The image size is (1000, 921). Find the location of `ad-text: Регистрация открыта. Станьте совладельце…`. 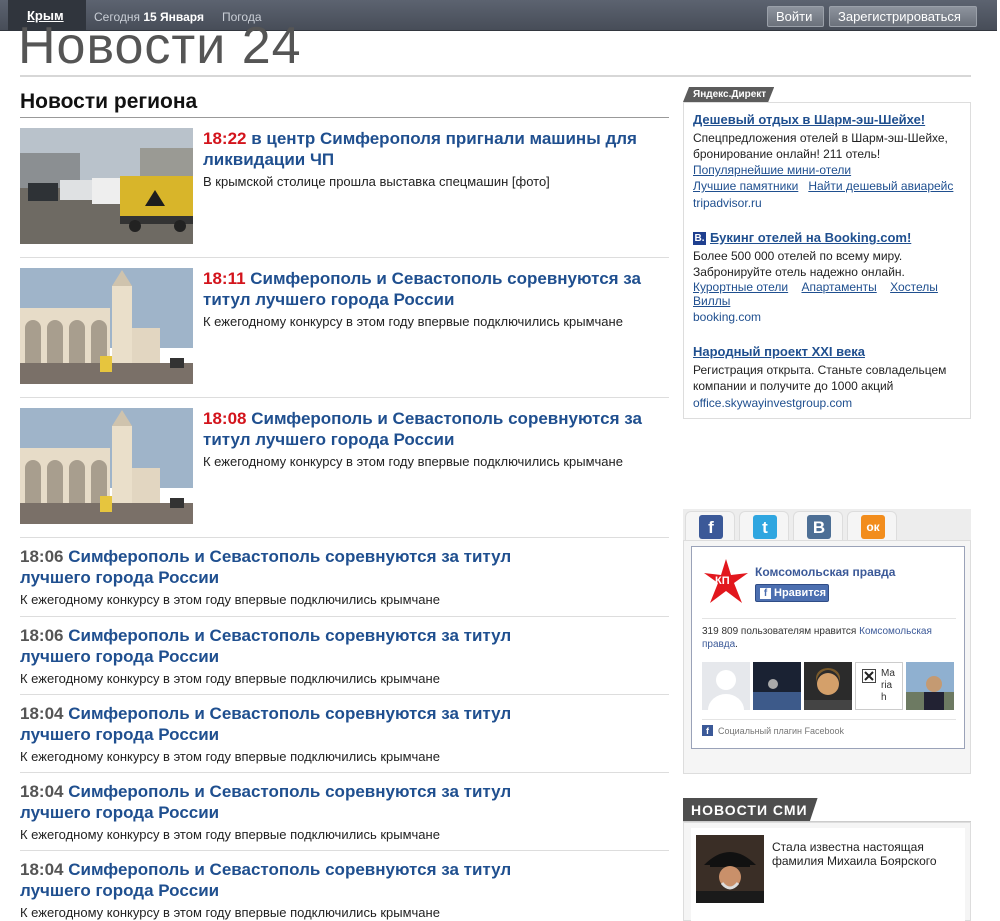

ad-text: Регистрация открыта. Станьте совладельце… is located at coordinates (820, 378).